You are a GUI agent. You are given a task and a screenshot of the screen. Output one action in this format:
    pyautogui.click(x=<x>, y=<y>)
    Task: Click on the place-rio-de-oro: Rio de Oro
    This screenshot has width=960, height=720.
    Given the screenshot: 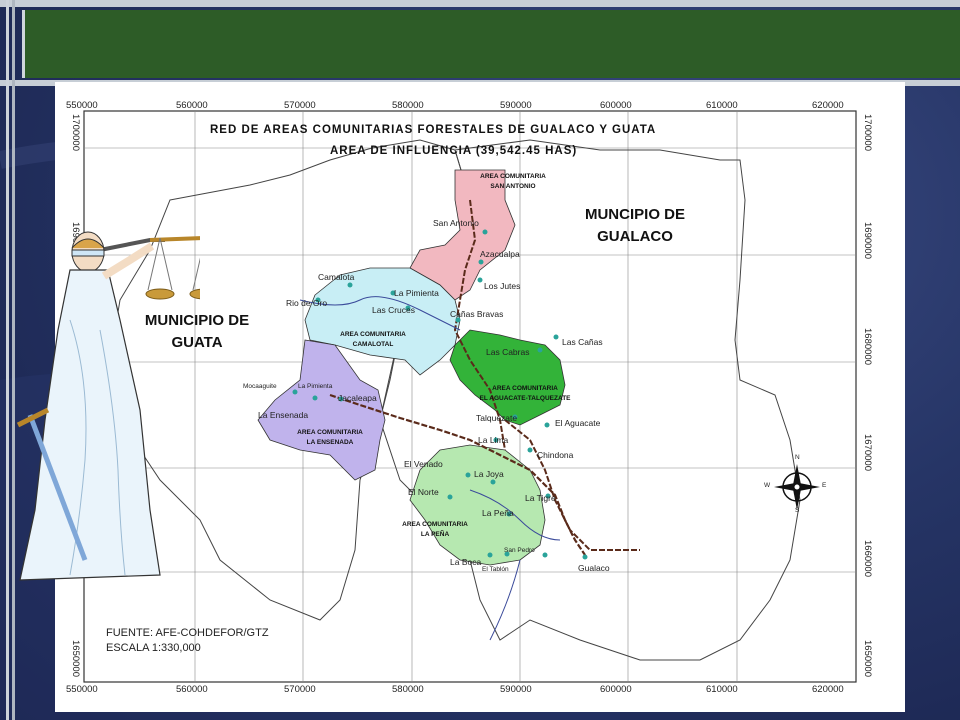 What is the action you would take?
    pyautogui.click(x=307, y=303)
    